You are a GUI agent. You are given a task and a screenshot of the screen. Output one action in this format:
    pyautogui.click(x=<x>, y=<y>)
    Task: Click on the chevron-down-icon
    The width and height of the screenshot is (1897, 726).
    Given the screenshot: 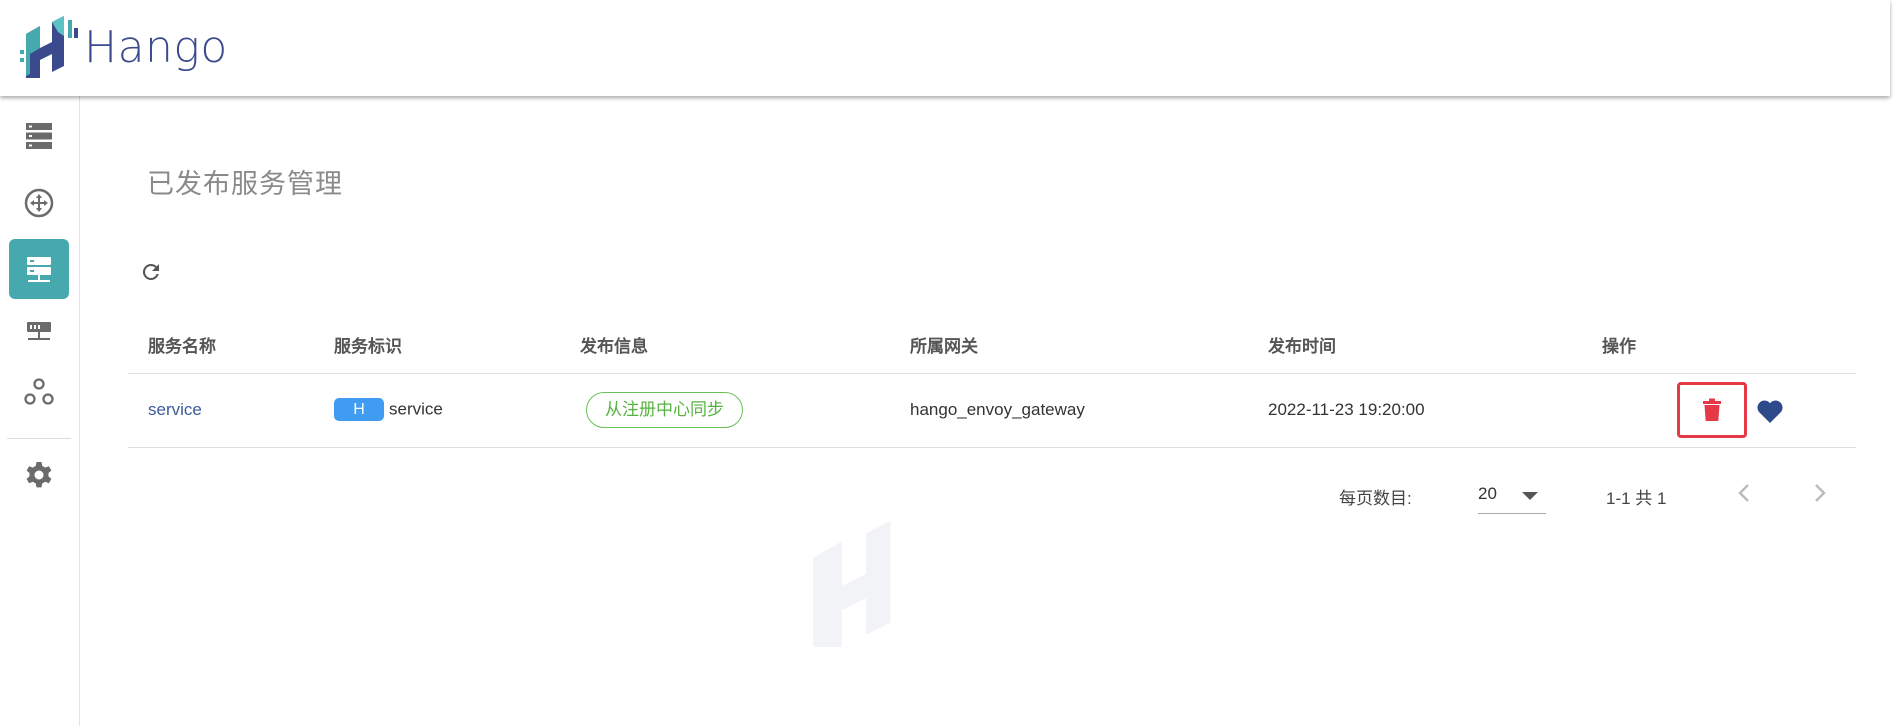 What is the action you would take?
    pyautogui.click(x=1530, y=496)
    